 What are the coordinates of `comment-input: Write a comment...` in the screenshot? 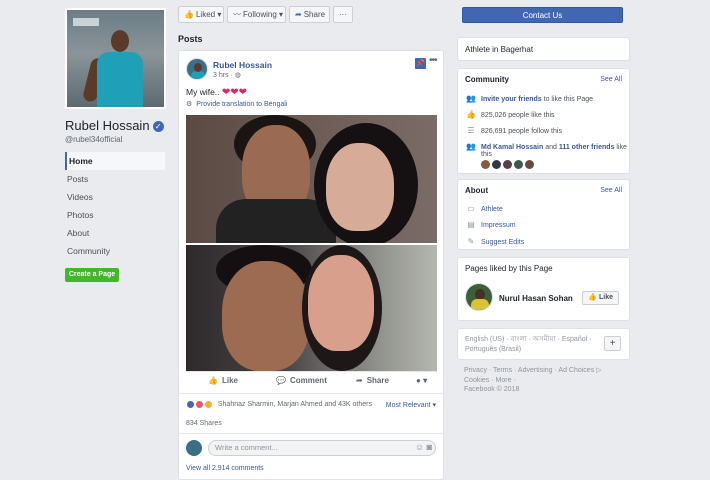 It's located at (322, 448).